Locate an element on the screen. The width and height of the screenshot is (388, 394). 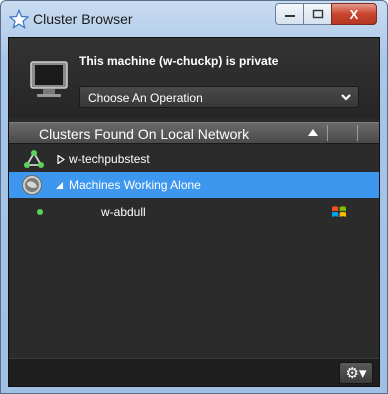
close-button: X is located at coordinates (354, 14).